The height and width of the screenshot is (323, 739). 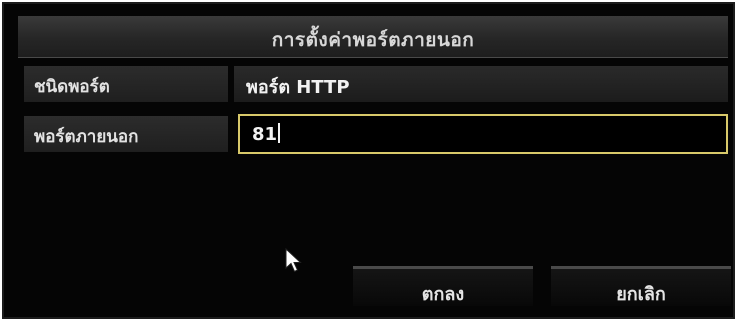 I want to click on ok-button: ตกลง, so click(x=443, y=286).